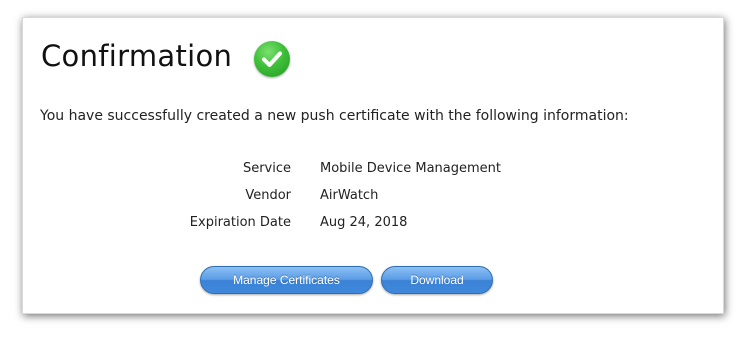  What do you see at coordinates (286, 280) in the screenshot?
I see `manage-certificates-button: Manage Certificates` at bounding box center [286, 280].